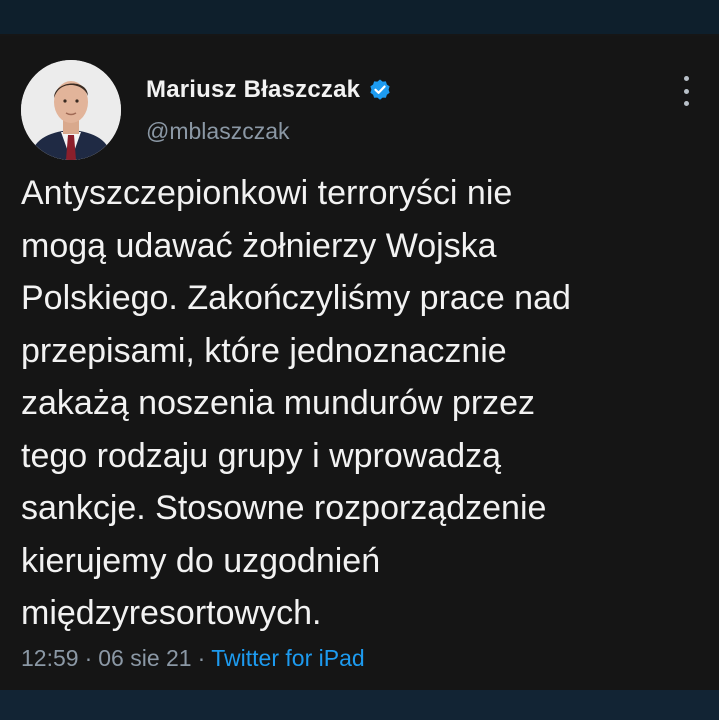 The image size is (719, 720). What do you see at coordinates (259, 245) in the screenshot?
I see `tweet-text-line: mogą udawać żołnierzy Wojska` at bounding box center [259, 245].